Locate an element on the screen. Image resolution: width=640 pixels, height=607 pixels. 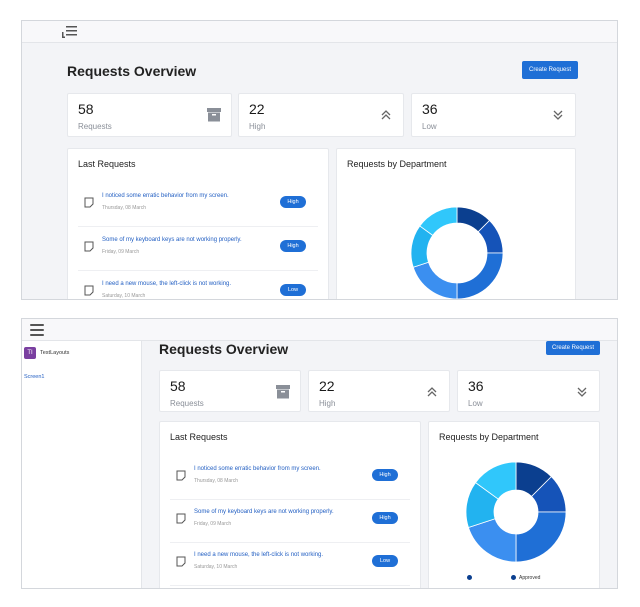
department-chart-card: Requests by Department Approved is located at coordinates (514, 504).